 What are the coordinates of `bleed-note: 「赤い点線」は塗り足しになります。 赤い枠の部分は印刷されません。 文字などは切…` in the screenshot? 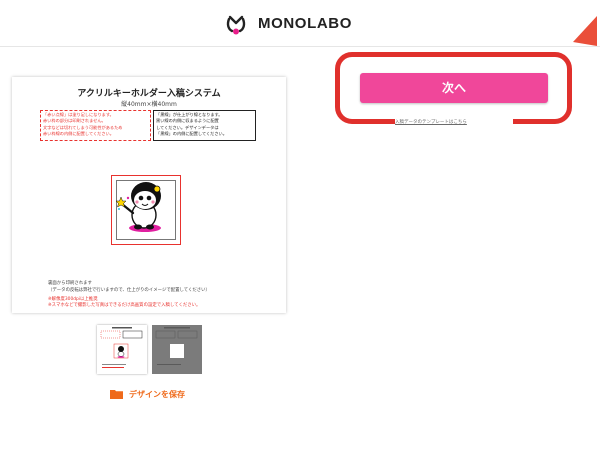 It's located at (95, 125).